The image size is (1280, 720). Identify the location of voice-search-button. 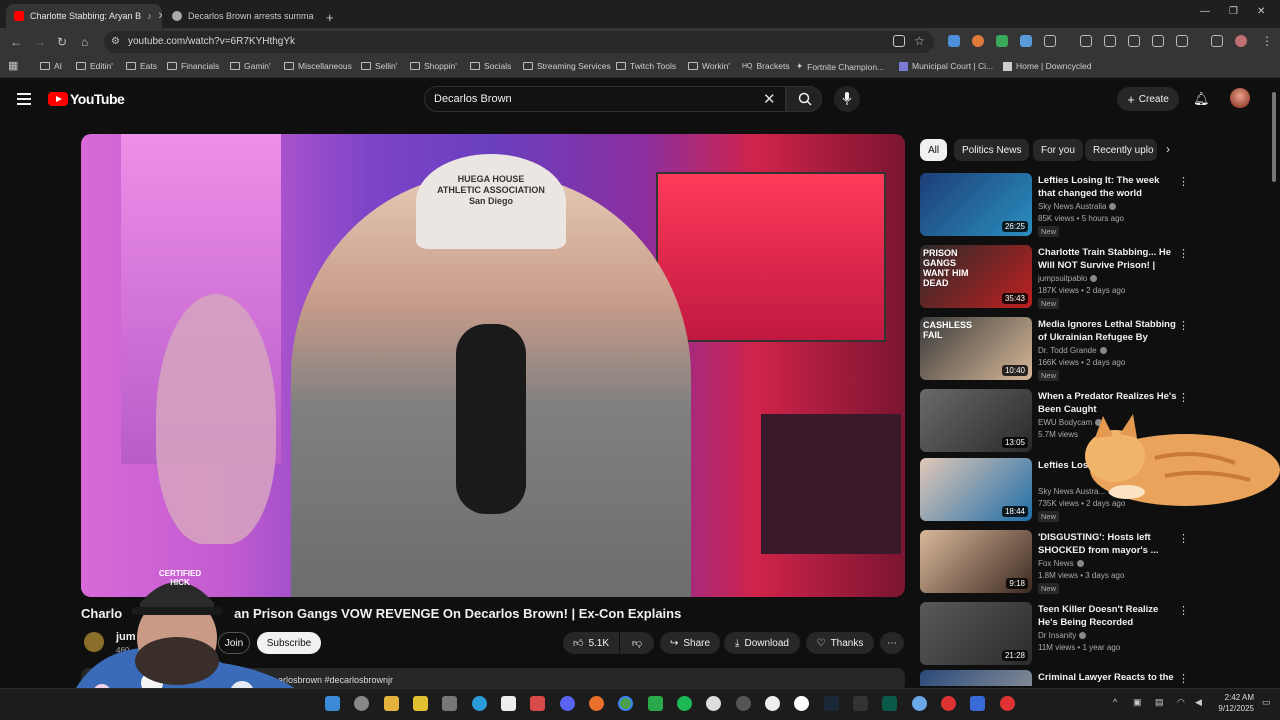
(847, 99).